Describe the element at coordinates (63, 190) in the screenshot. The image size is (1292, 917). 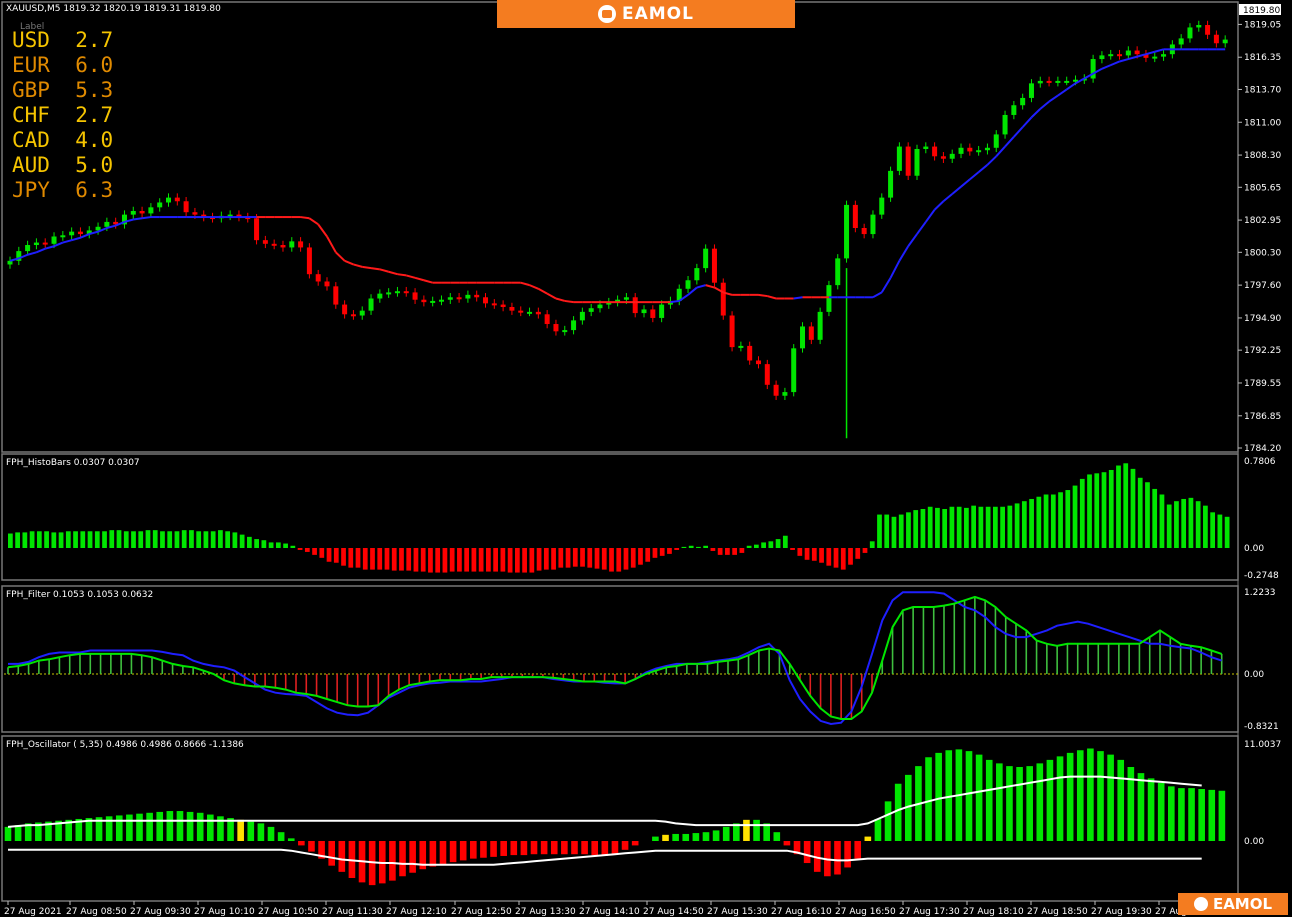
I see `currency-jpy: JPY 6.3` at that location.